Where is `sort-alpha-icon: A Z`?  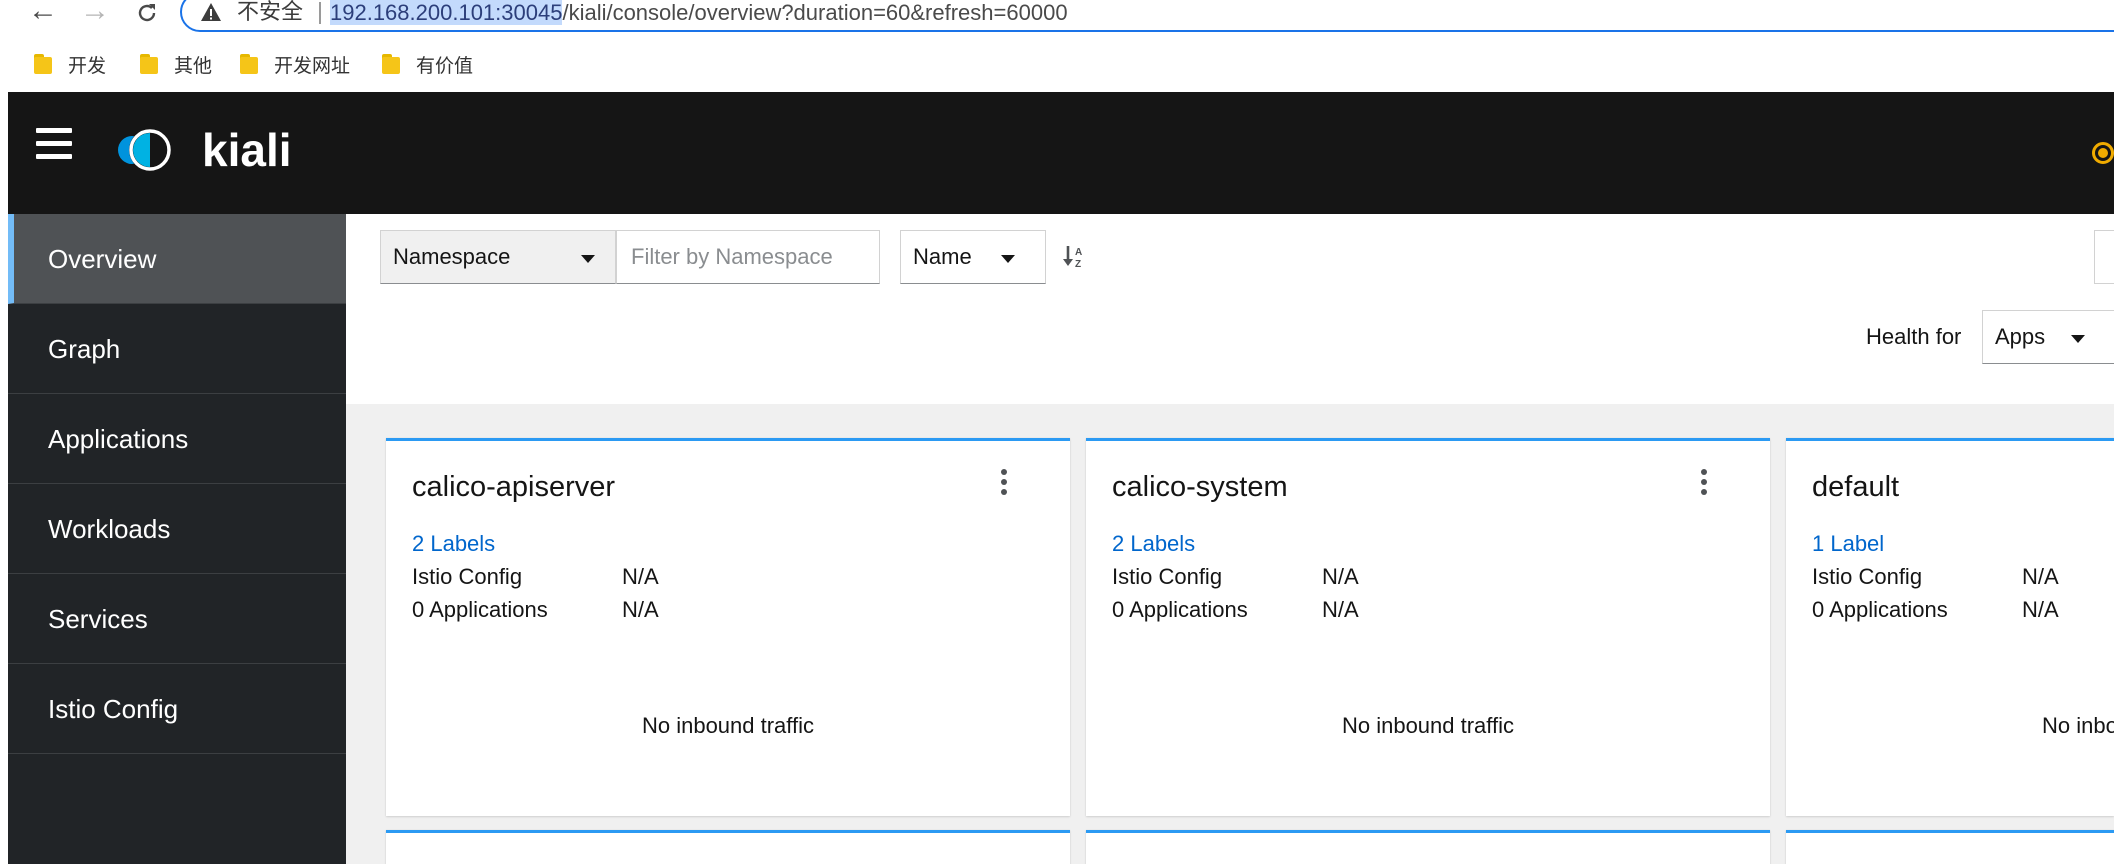 sort-alpha-icon: A Z is located at coordinates (1075, 257).